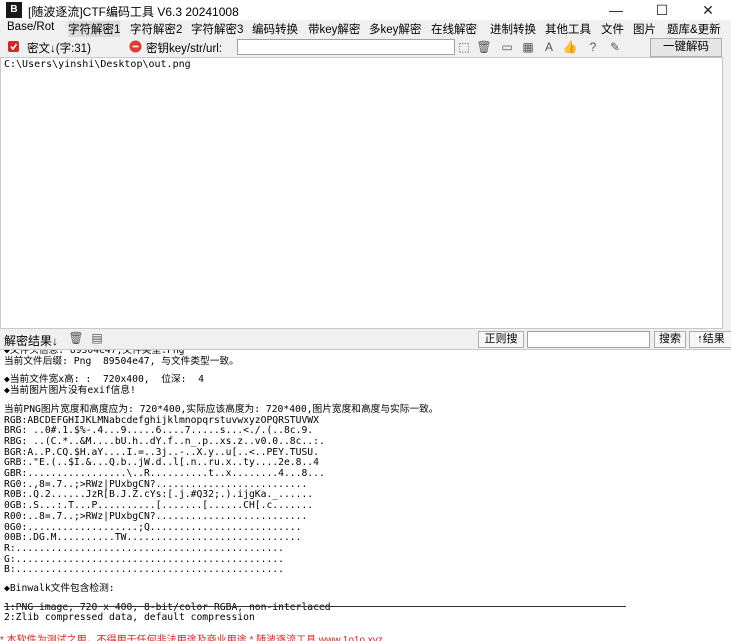 The height and width of the screenshot is (641, 731). Describe the element at coordinates (501, 339) in the screenshot. I see `regex-search-button: 正则搜` at that location.